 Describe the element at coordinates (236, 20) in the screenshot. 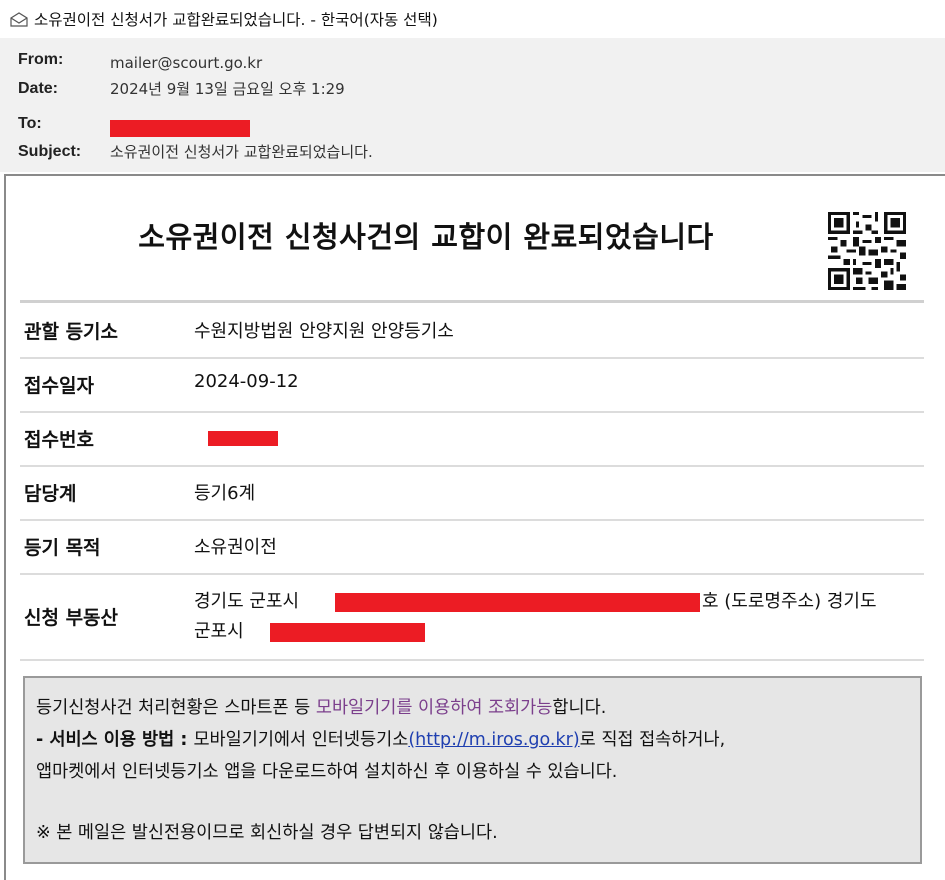

I see `window-title: 소유권이전 신청서가 교합완료되었습니다. - 한국어(자동 선택)` at that location.